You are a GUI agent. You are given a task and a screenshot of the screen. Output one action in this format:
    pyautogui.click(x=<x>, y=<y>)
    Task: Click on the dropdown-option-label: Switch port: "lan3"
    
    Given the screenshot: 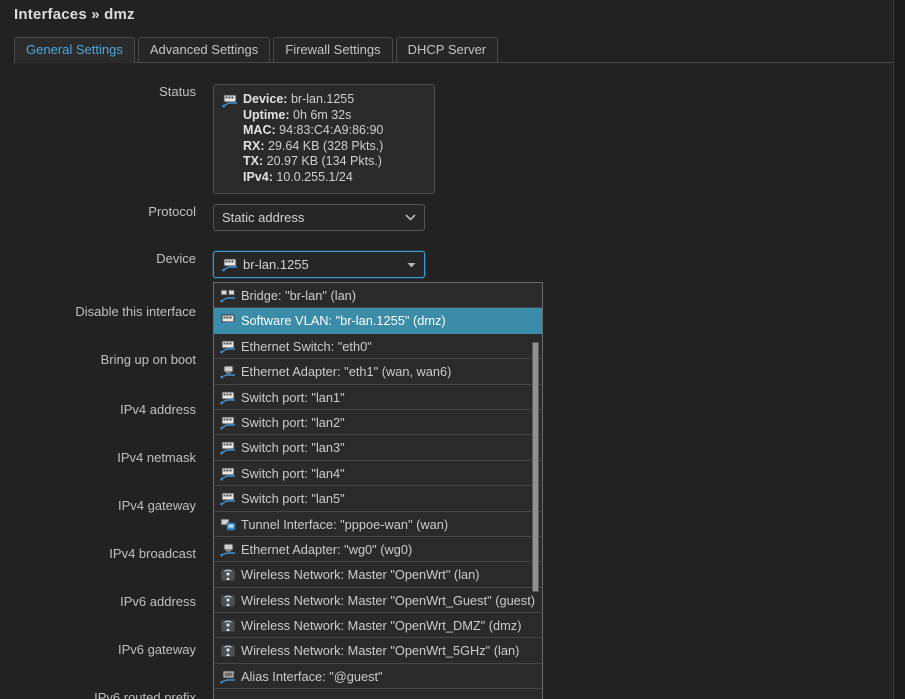 What is the action you would take?
    pyautogui.click(x=293, y=448)
    